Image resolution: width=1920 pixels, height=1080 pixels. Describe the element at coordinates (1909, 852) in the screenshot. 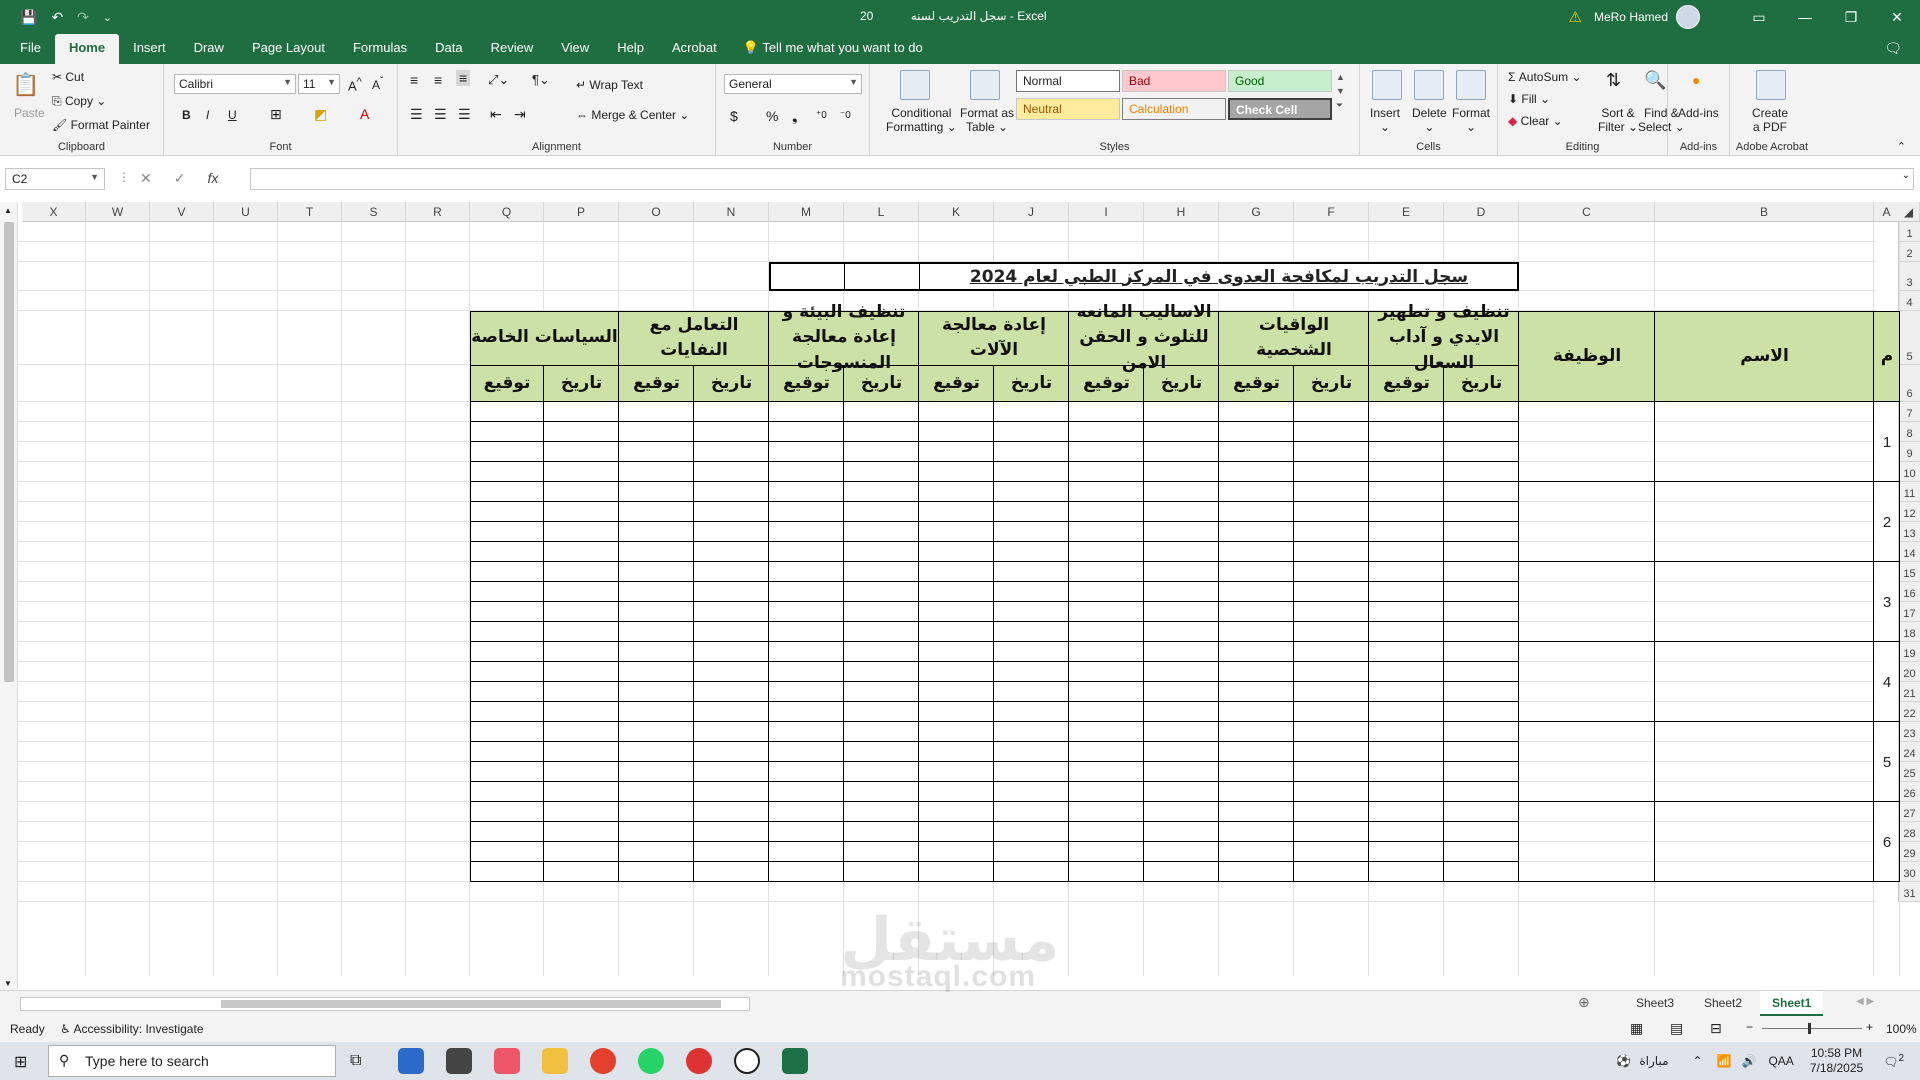

I see `row-header-29: 29` at that location.